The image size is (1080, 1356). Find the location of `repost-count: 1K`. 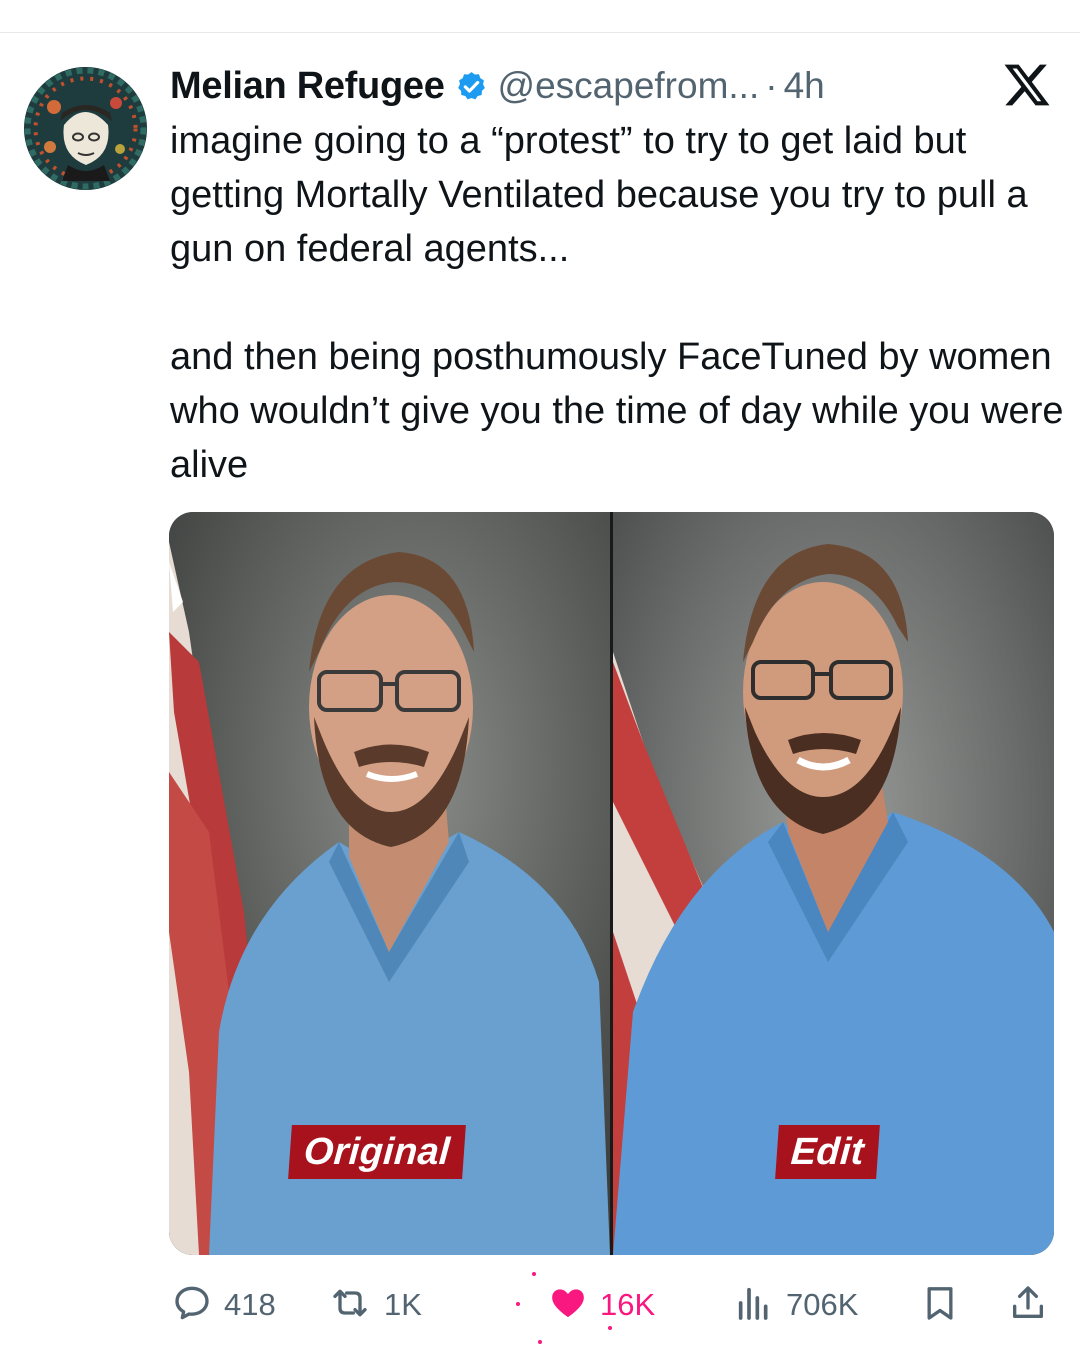

repost-count: 1K is located at coordinates (403, 1304).